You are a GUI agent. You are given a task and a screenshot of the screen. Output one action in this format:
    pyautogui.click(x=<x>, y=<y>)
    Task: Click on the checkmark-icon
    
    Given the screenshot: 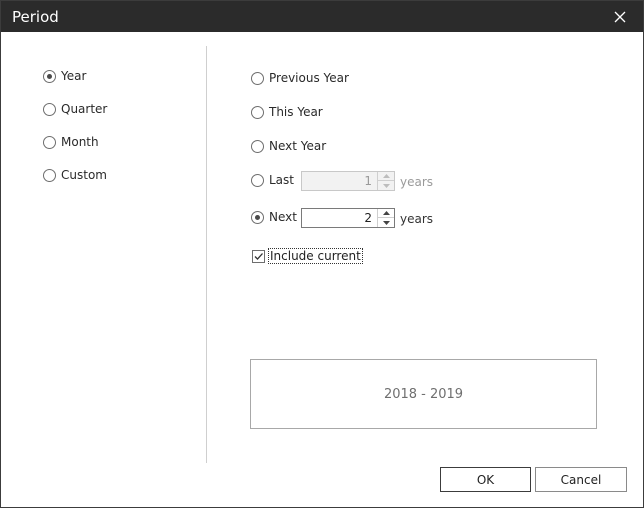 What is the action you would take?
    pyautogui.click(x=258, y=256)
    